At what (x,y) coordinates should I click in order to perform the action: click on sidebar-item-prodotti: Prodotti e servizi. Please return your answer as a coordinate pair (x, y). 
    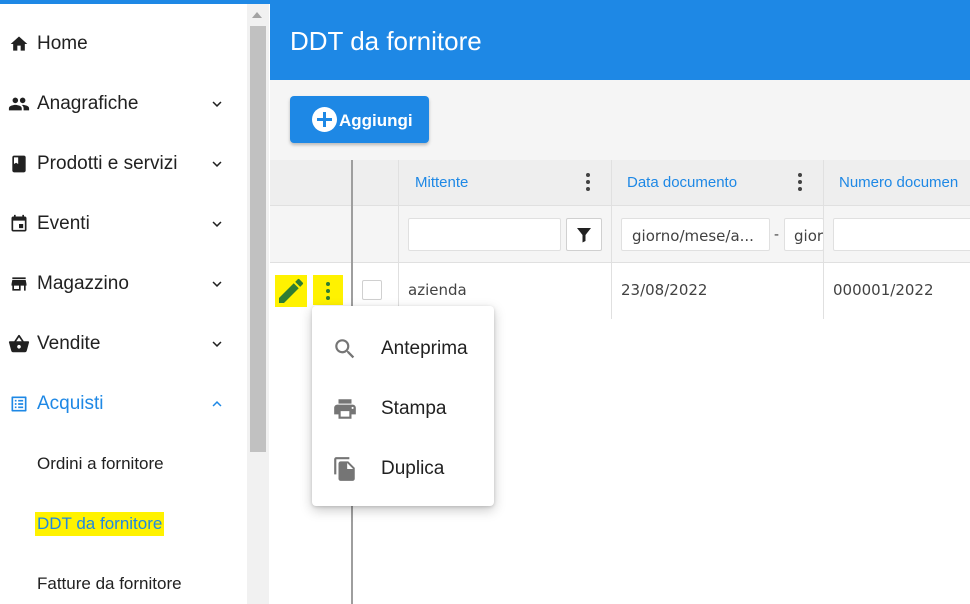
    Looking at the image, I should click on (123, 164).